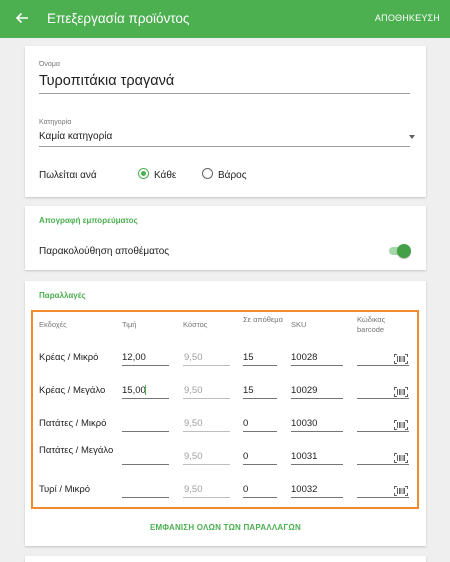 The height and width of the screenshot is (562, 450). I want to click on variant-sku-field: 10032, so click(304, 489).